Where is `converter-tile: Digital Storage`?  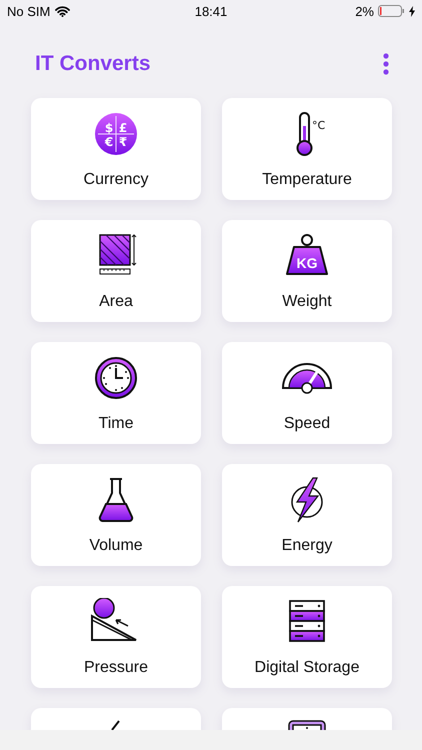
converter-tile: Digital Storage is located at coordinates (307, 637).